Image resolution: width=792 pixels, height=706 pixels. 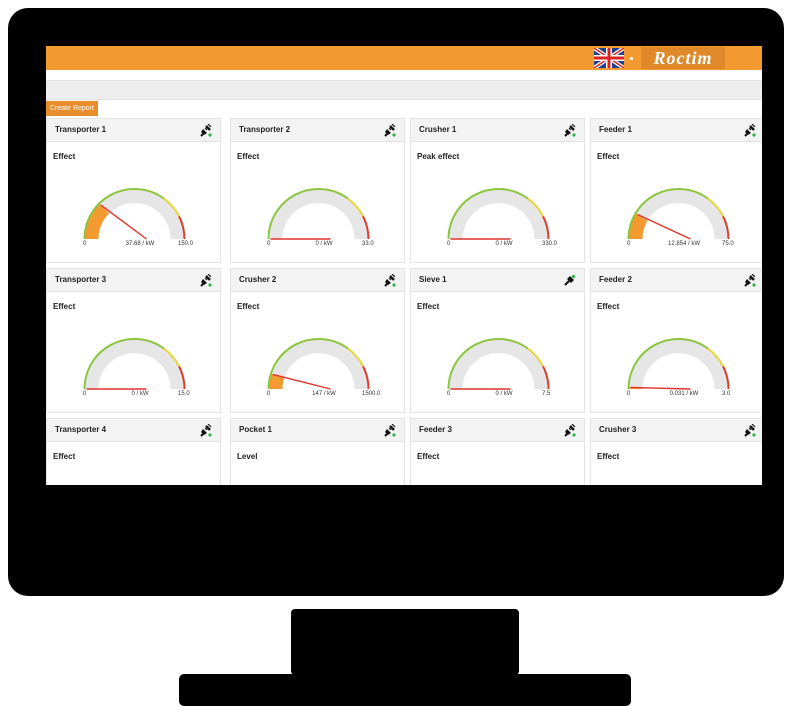 What do you see at coordinates (368, 244) in the screenshot?
I see `gauge-max-label: 33.0` at bounding box center [368, 244].